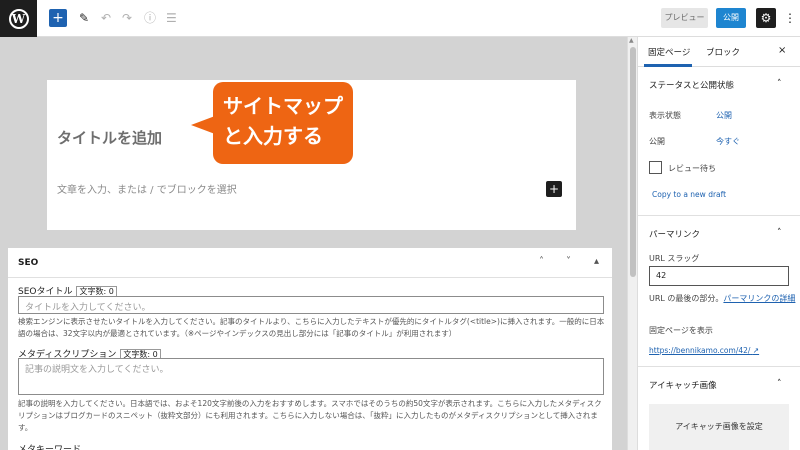  I want to click on collapse-toggle-icon: ▴, so click(596, 261).